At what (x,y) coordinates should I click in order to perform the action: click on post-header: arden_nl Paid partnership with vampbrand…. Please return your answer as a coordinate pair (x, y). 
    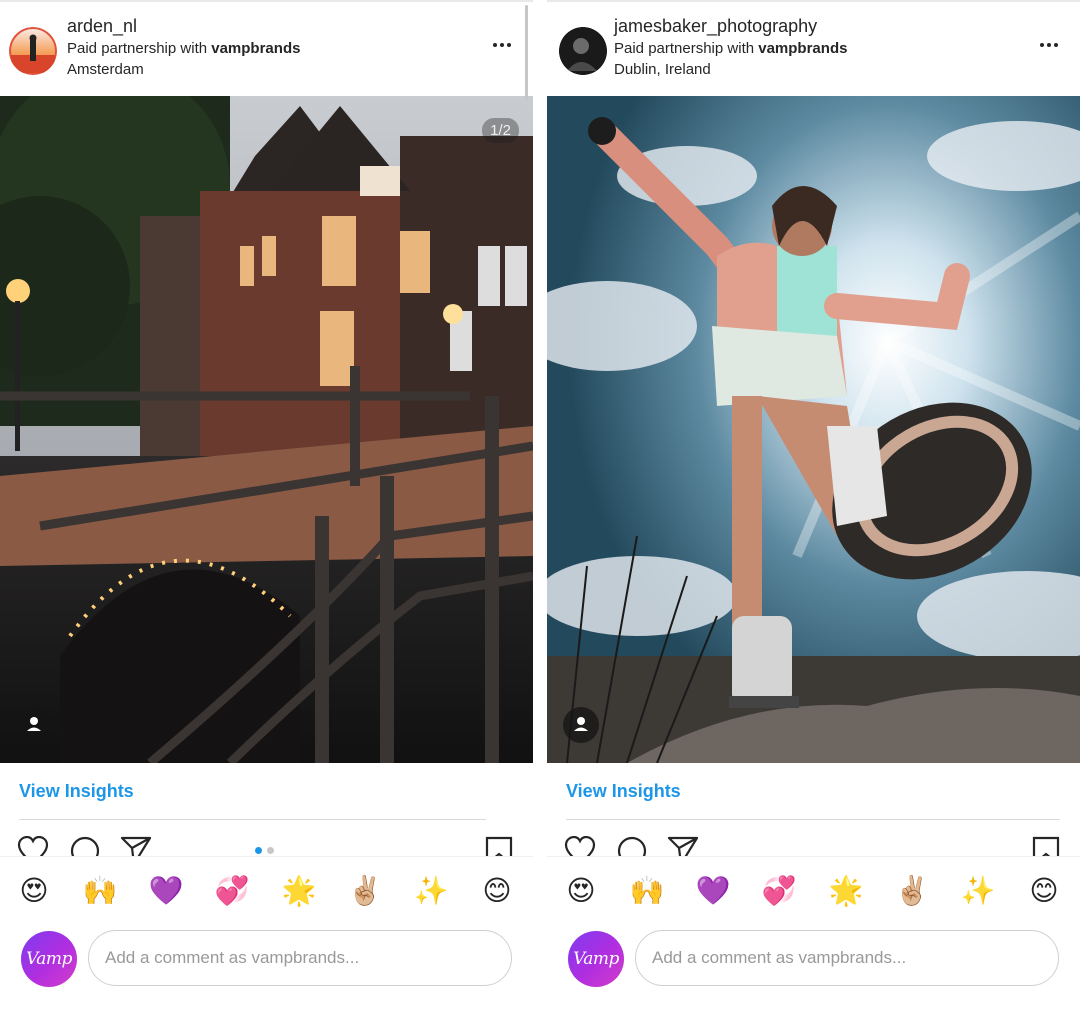
    Looking at the image, I should click on (266, 49).